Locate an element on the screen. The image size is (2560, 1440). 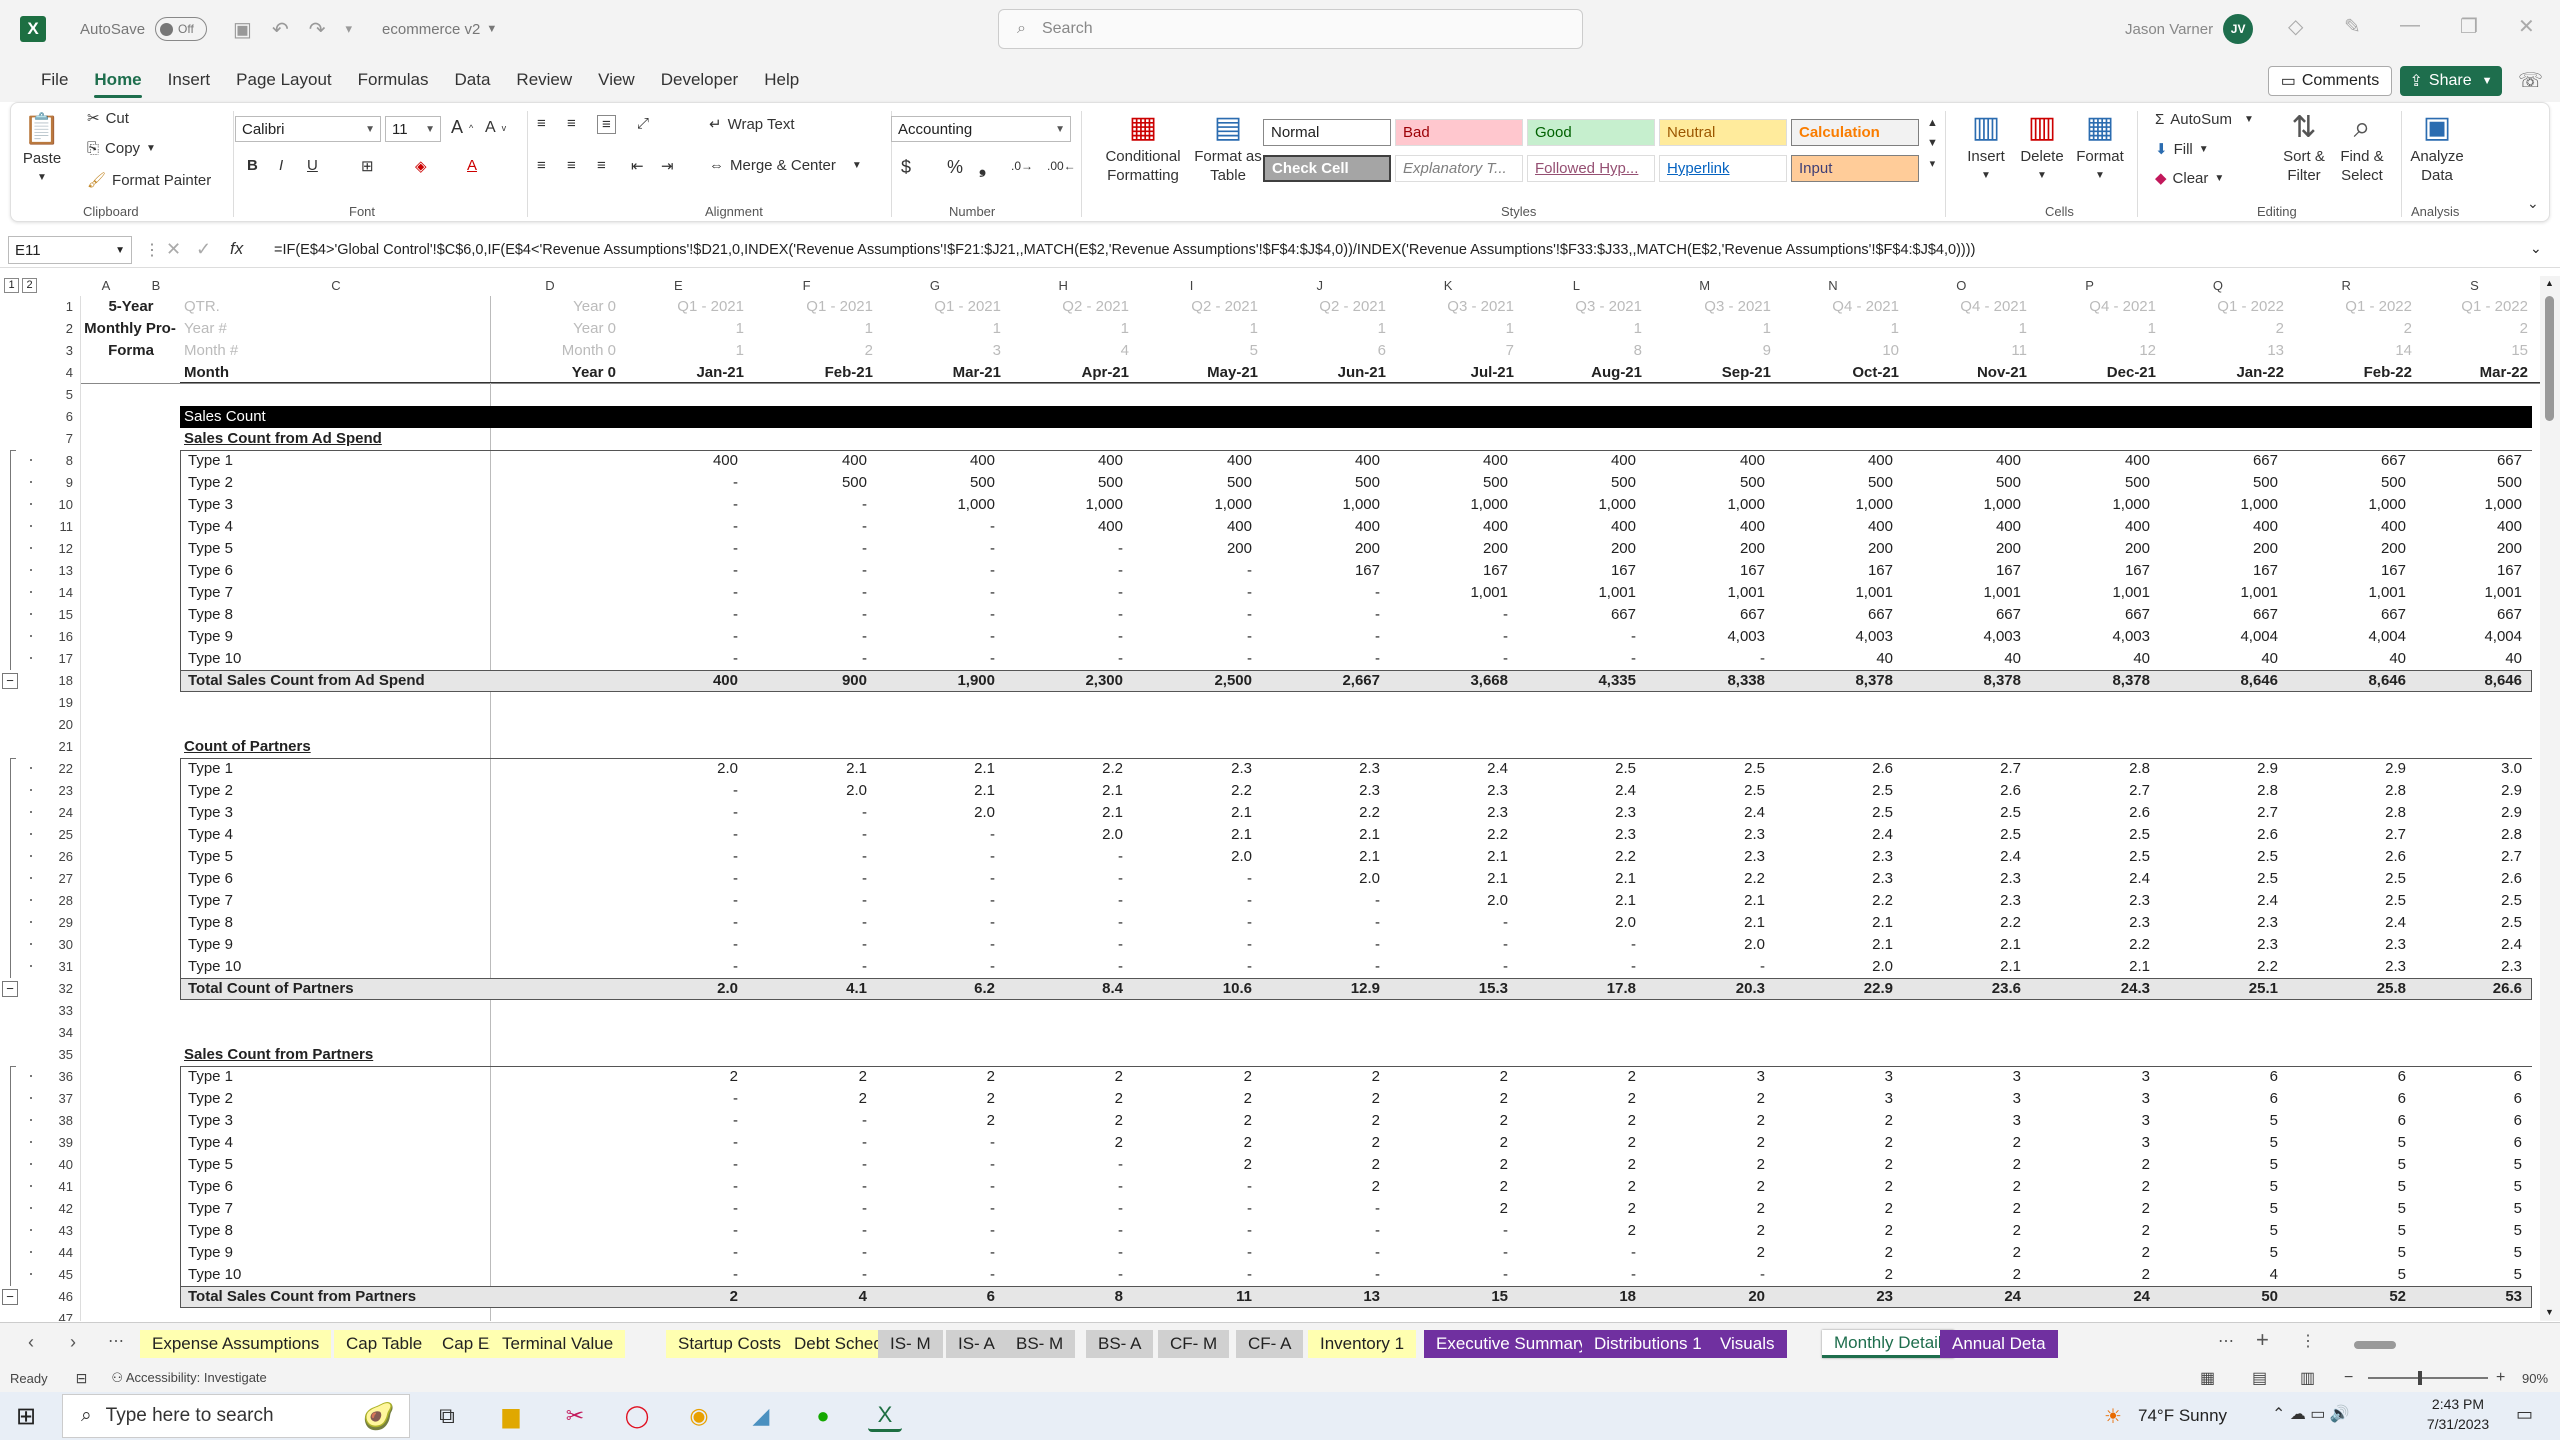
total-cell: 53 is located at coordinates (2470, 1297).